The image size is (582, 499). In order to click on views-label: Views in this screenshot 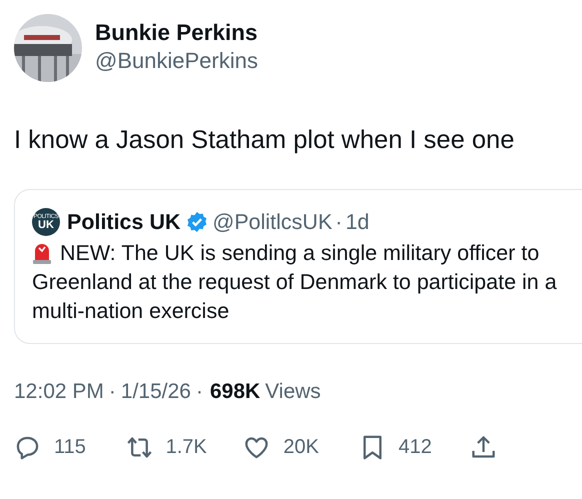, I will do `click(293, 392)`.